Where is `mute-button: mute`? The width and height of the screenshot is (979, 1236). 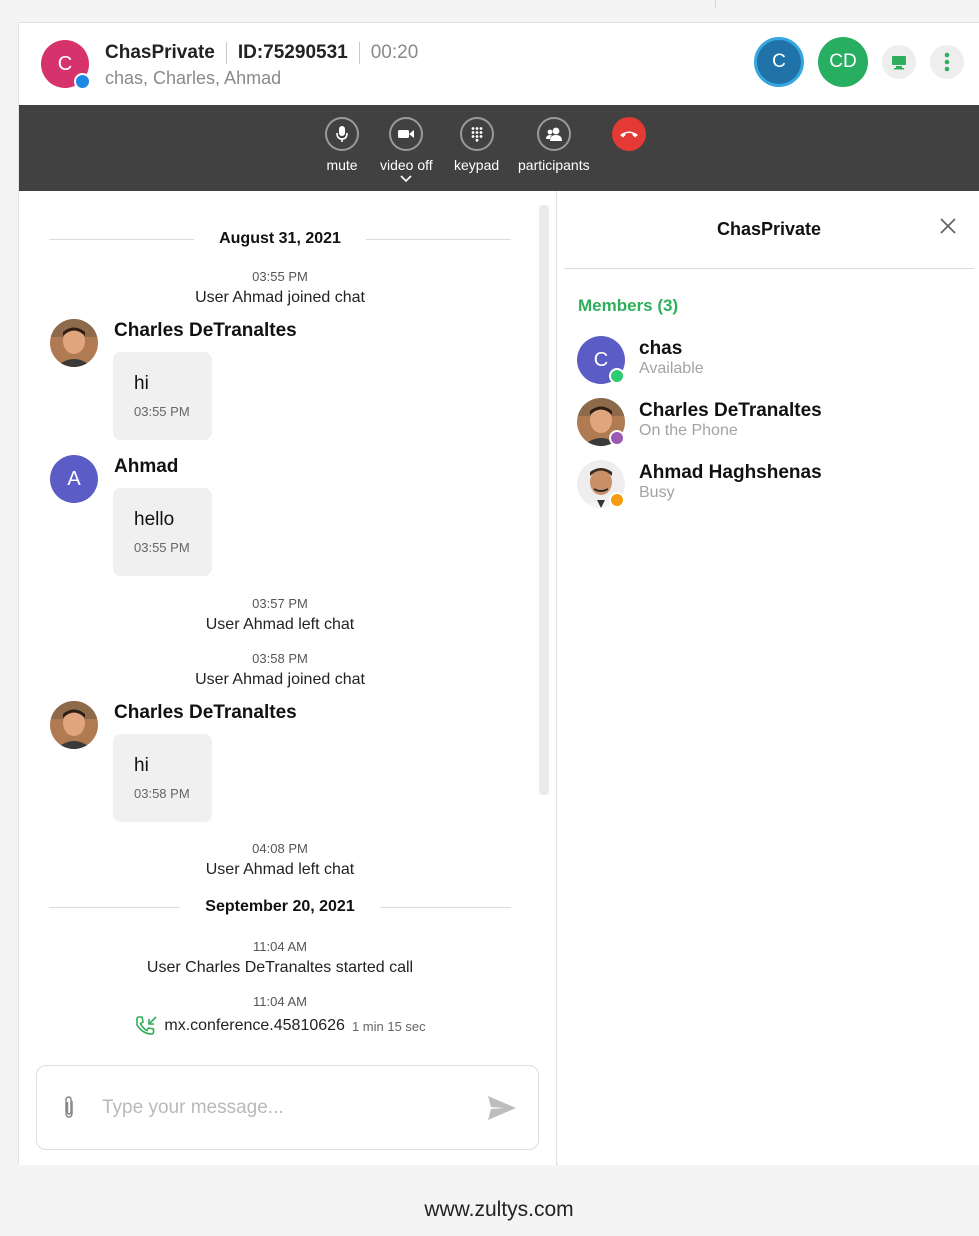 mute-button: mute is located at coordinates (342, 145).